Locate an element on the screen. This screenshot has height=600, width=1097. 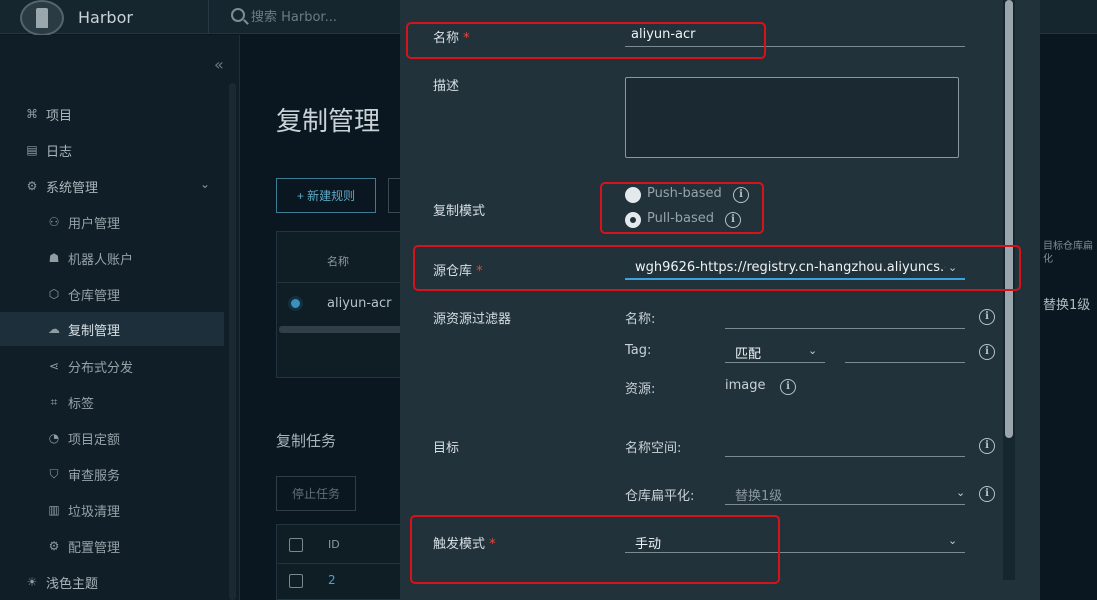
global-search is located at coordinates (308, 17).